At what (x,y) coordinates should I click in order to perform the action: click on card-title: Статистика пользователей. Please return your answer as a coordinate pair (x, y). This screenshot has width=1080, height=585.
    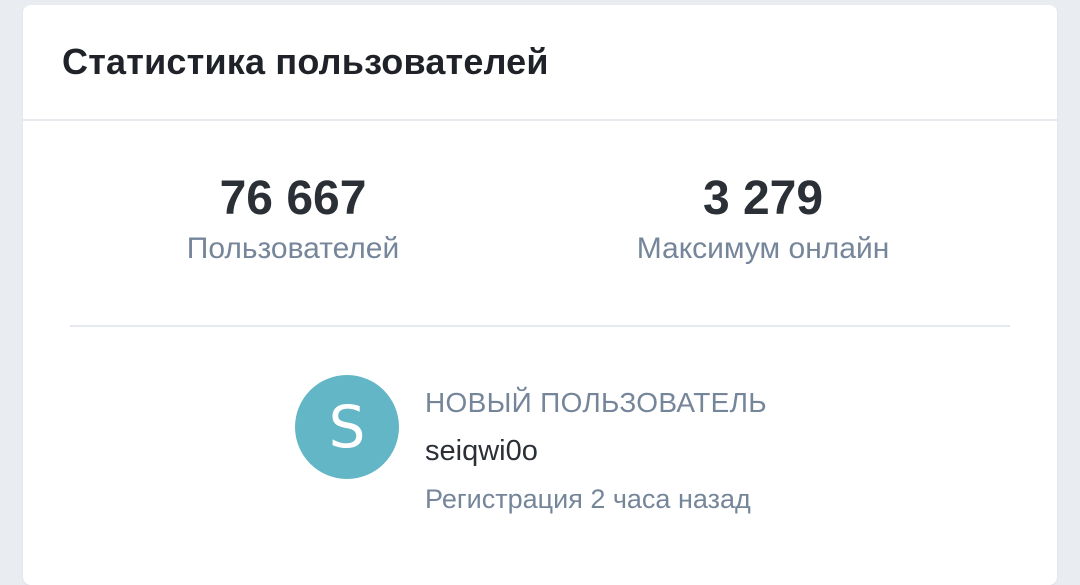
    Looking at the image, I should click on (305, 61).